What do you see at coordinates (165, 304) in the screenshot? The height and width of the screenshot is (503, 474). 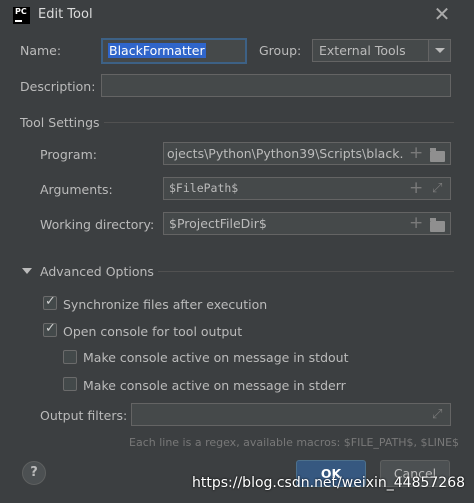 I see `sync-files-label: Synchronize files after execution` at bounding box center [165, 304].